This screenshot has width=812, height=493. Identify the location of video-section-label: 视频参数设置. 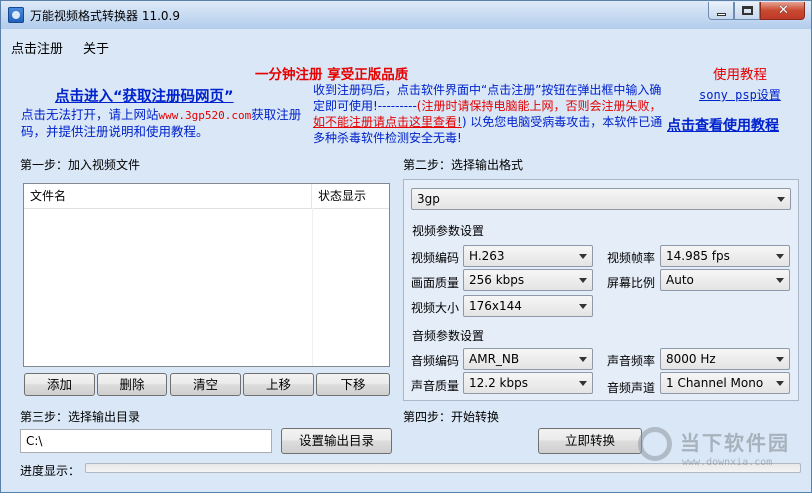
(448, 231).